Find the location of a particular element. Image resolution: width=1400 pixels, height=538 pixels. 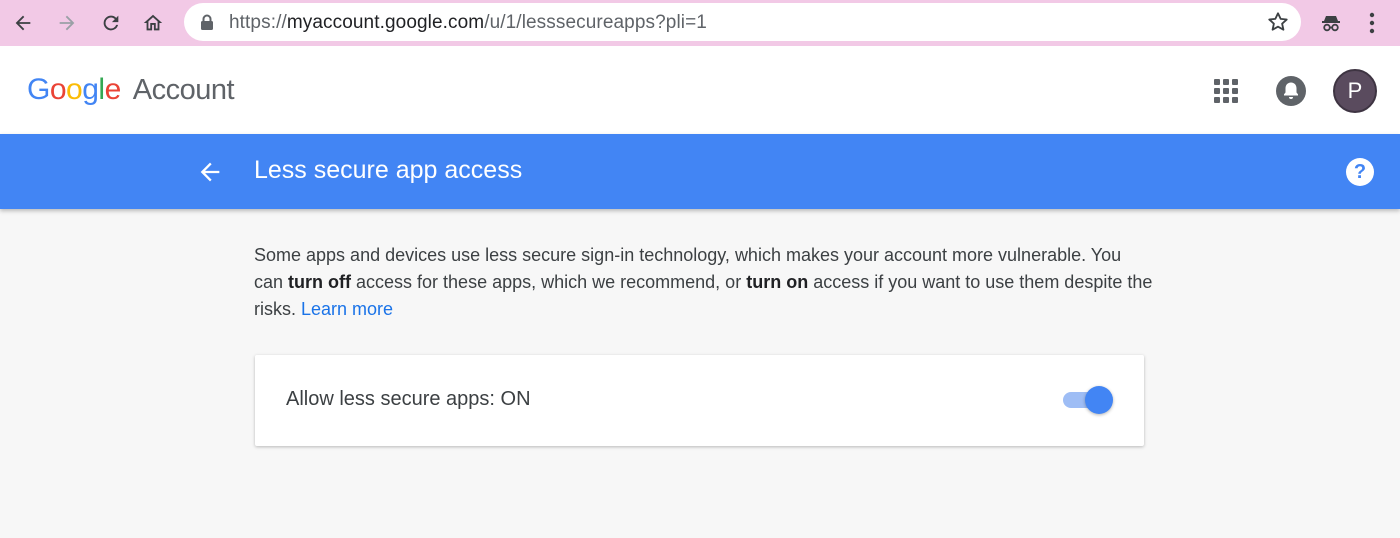

incognito-icon is located at coordinates (1331, 23).